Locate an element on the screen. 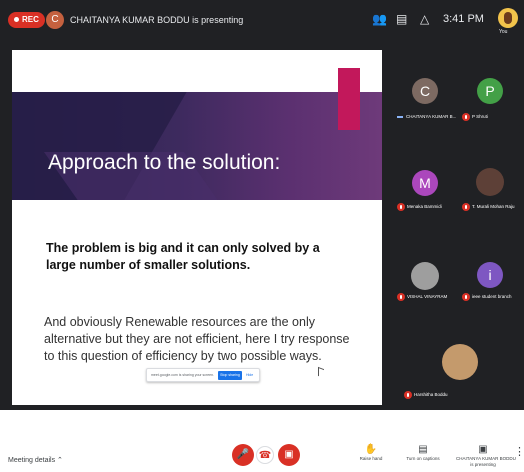  participant-avatar: P is located at coordinates (490, 91).